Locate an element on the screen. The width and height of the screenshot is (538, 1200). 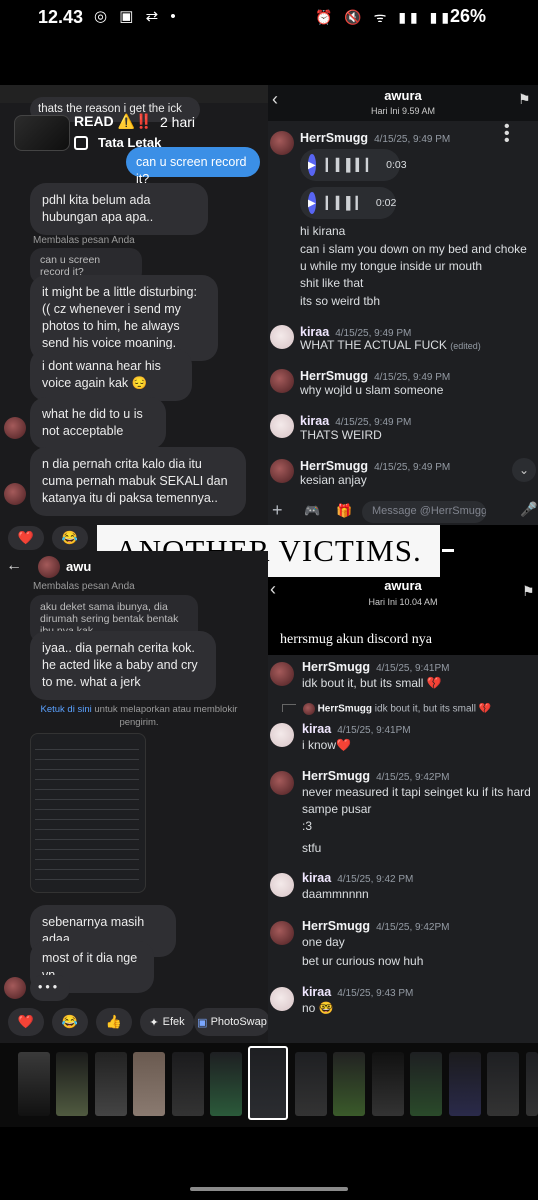
home-indicator is located at coordinates (269, 1189).